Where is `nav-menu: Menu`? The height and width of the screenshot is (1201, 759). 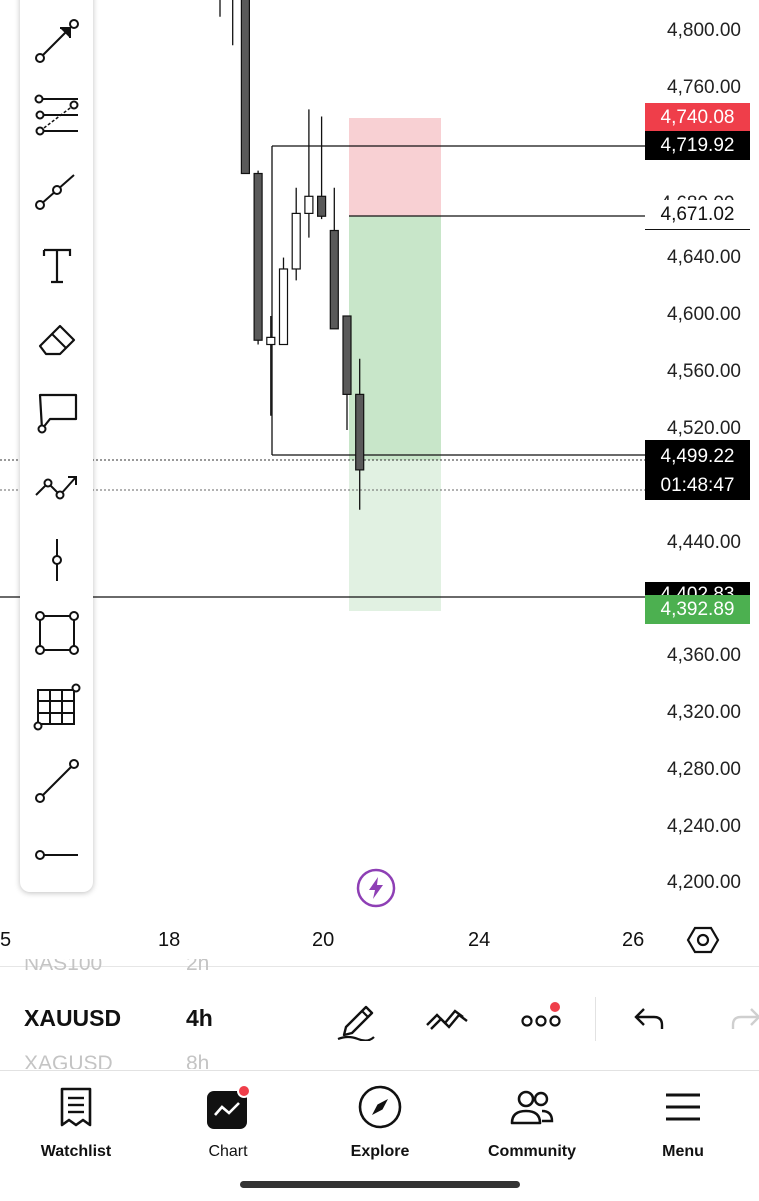
nav-menu: Menu is located at coordinates (683, 1121).